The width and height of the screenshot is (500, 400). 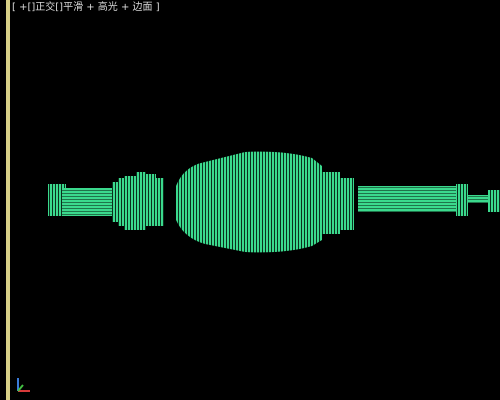 What do you see at coordinates (138, 201) in the screenshot?
I see `left-collar` at bounding box center [138, 201].